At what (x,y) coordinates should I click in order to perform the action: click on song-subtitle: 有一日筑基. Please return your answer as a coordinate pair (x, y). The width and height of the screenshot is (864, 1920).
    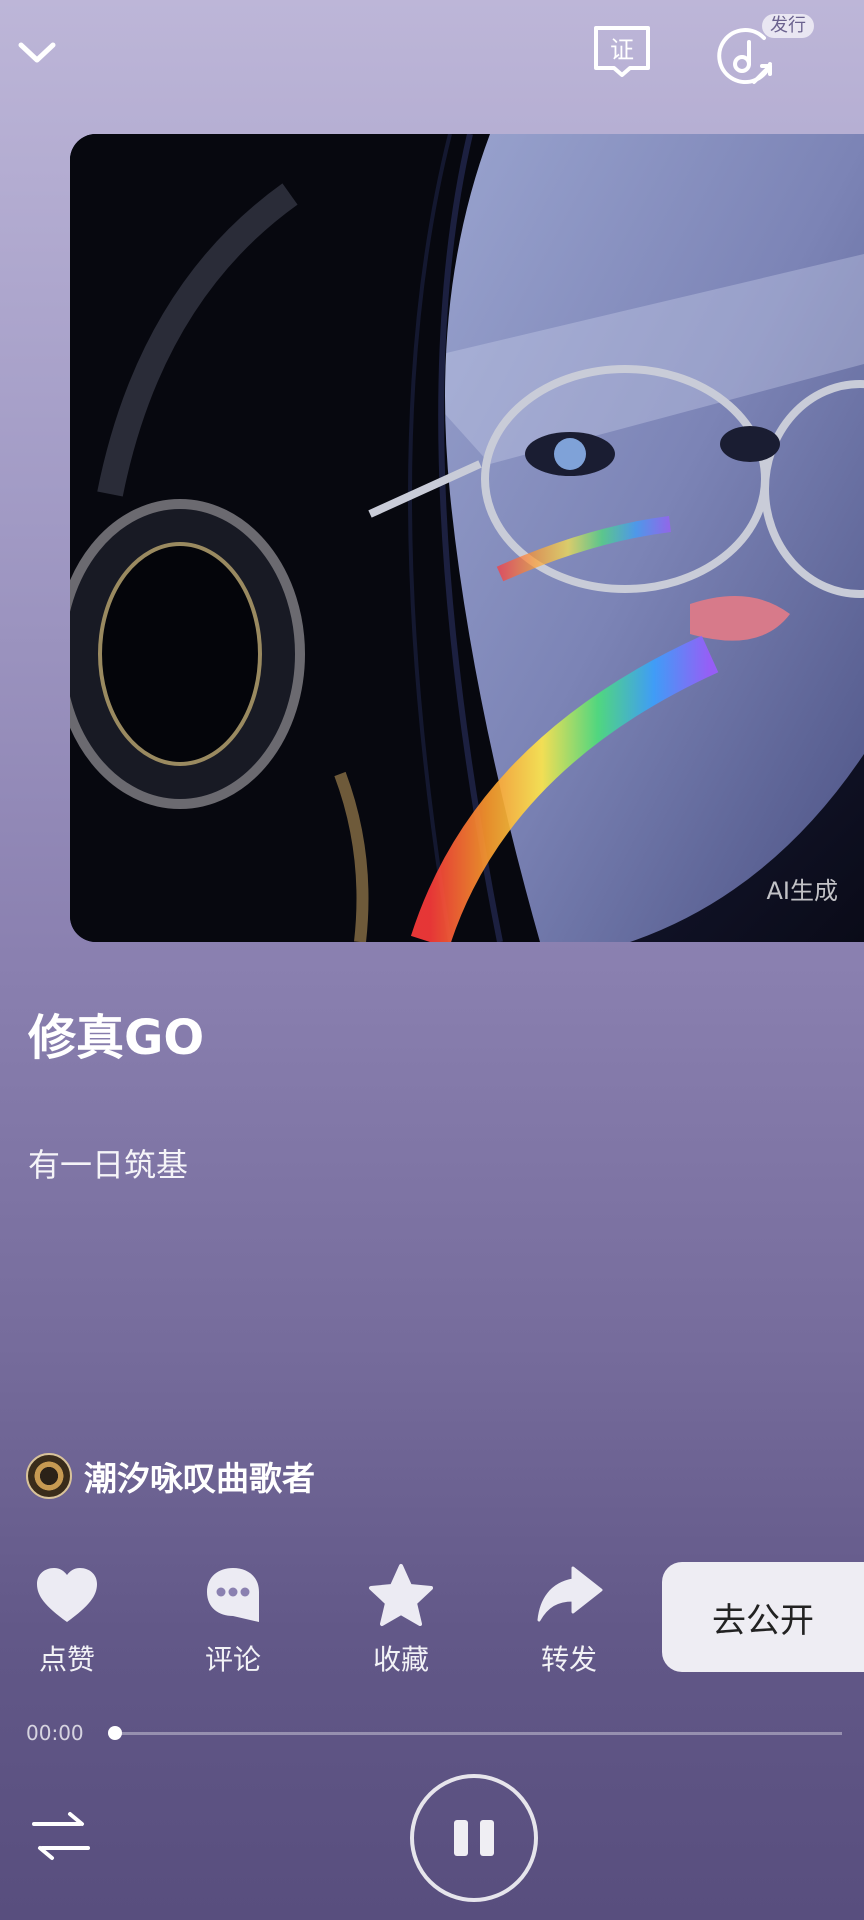
    Looking at the image, I should click on (108, 1165).